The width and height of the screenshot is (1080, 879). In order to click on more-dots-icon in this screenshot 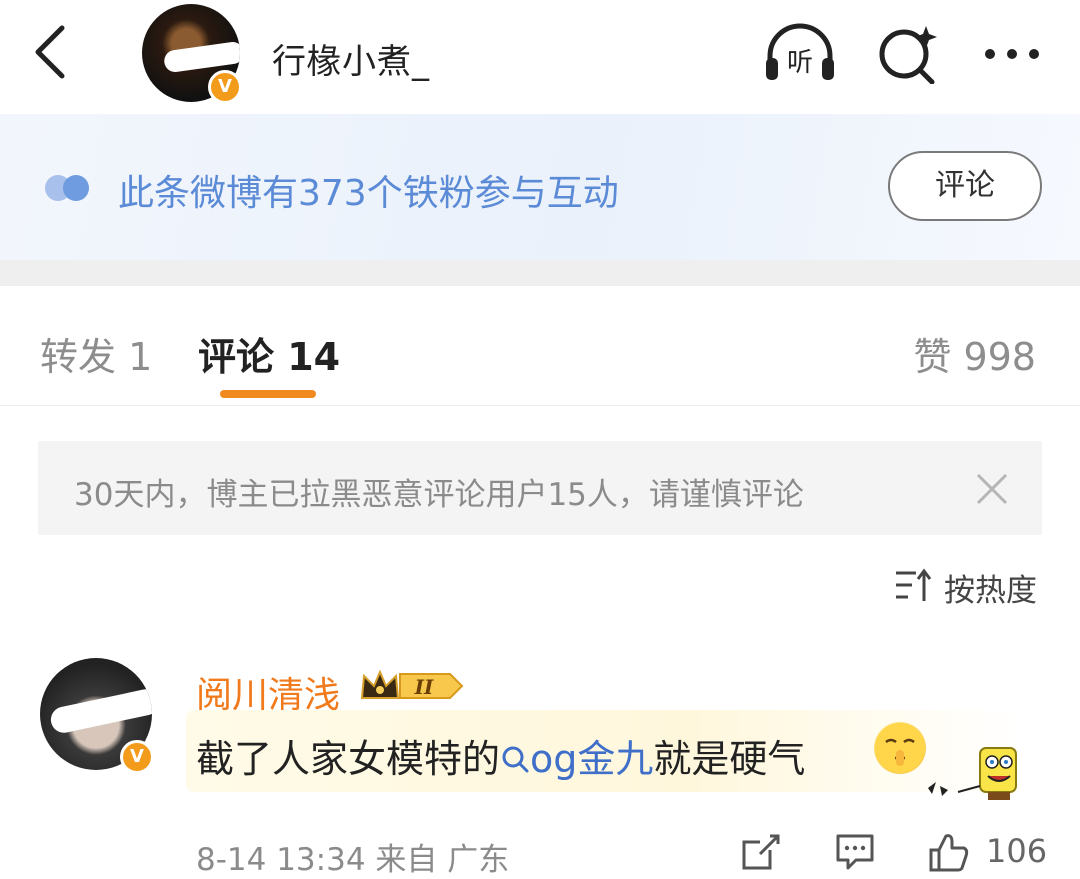, I will do `click(1016, 53)`.